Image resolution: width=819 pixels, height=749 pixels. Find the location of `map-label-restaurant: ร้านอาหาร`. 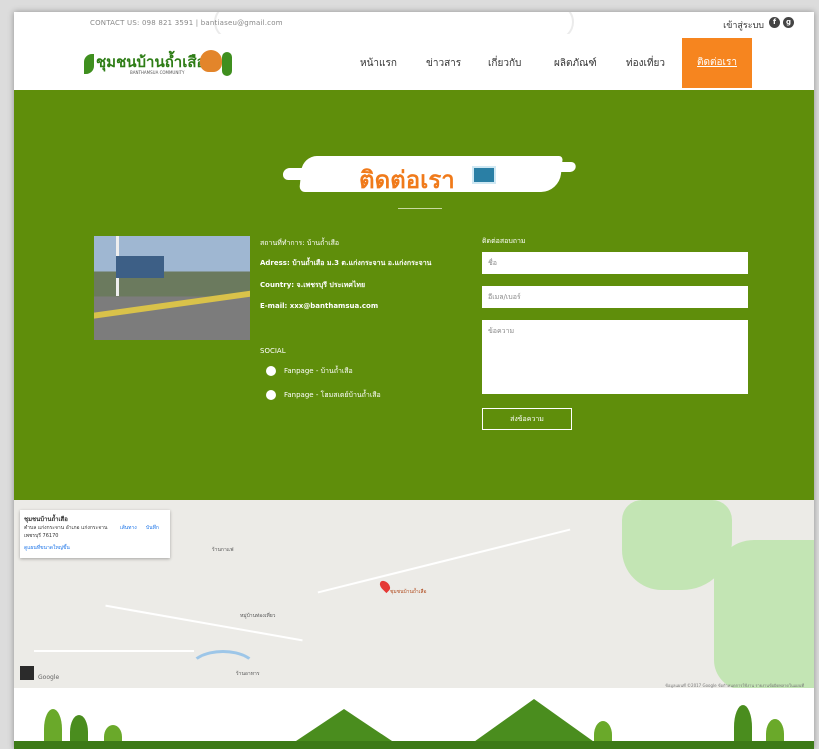

map-label-restaurant: ร้านอาหาร is located at coordinates (248, 674).